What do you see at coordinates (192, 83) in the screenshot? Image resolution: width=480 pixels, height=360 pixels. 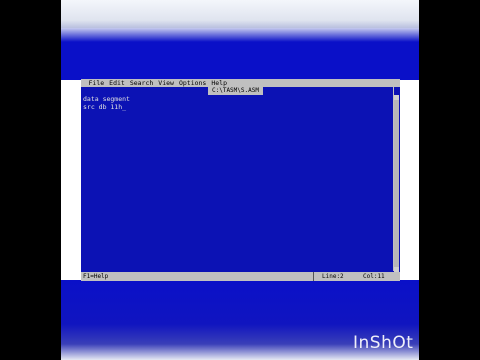 I see `menu-options: Options` at bounding box center [192, 83].